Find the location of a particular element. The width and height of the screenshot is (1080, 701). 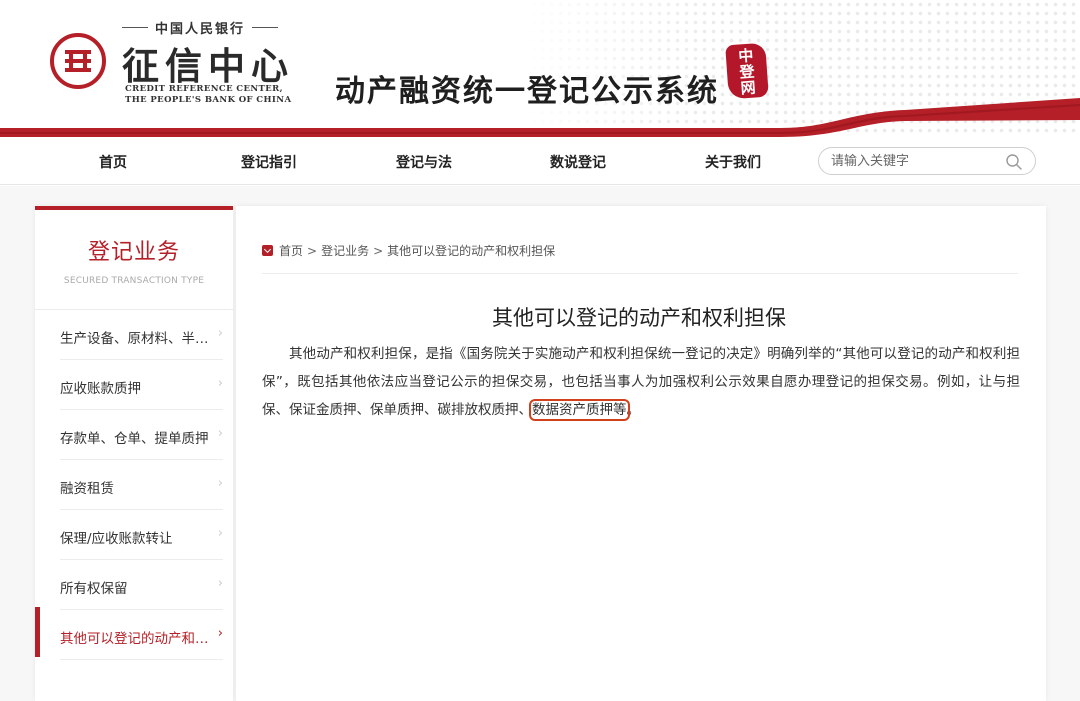

sidebar-item-label: 应收账款质押 is located at coordinates (100, 389).